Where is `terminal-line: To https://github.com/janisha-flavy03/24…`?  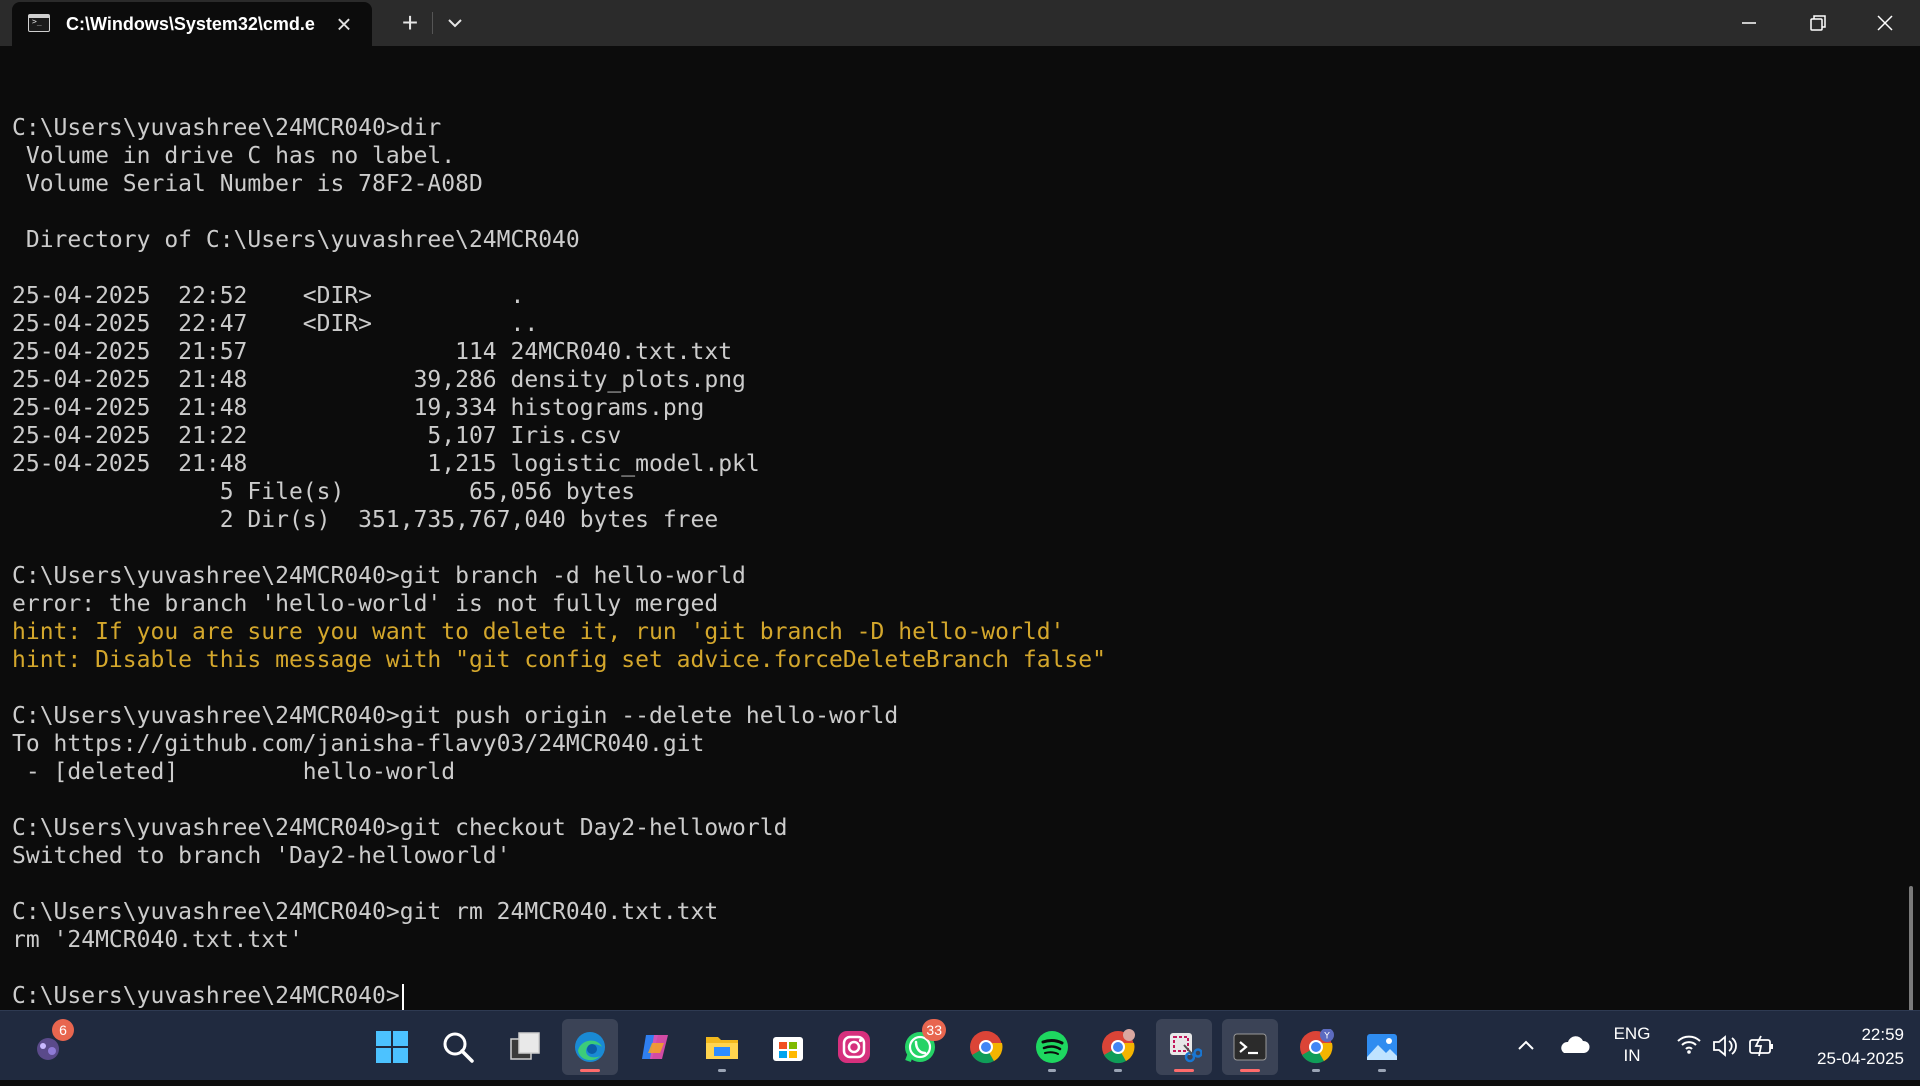 terminal-line: To https://github.com/janisha-flavy03/24… is located at coordinates (358, 744).